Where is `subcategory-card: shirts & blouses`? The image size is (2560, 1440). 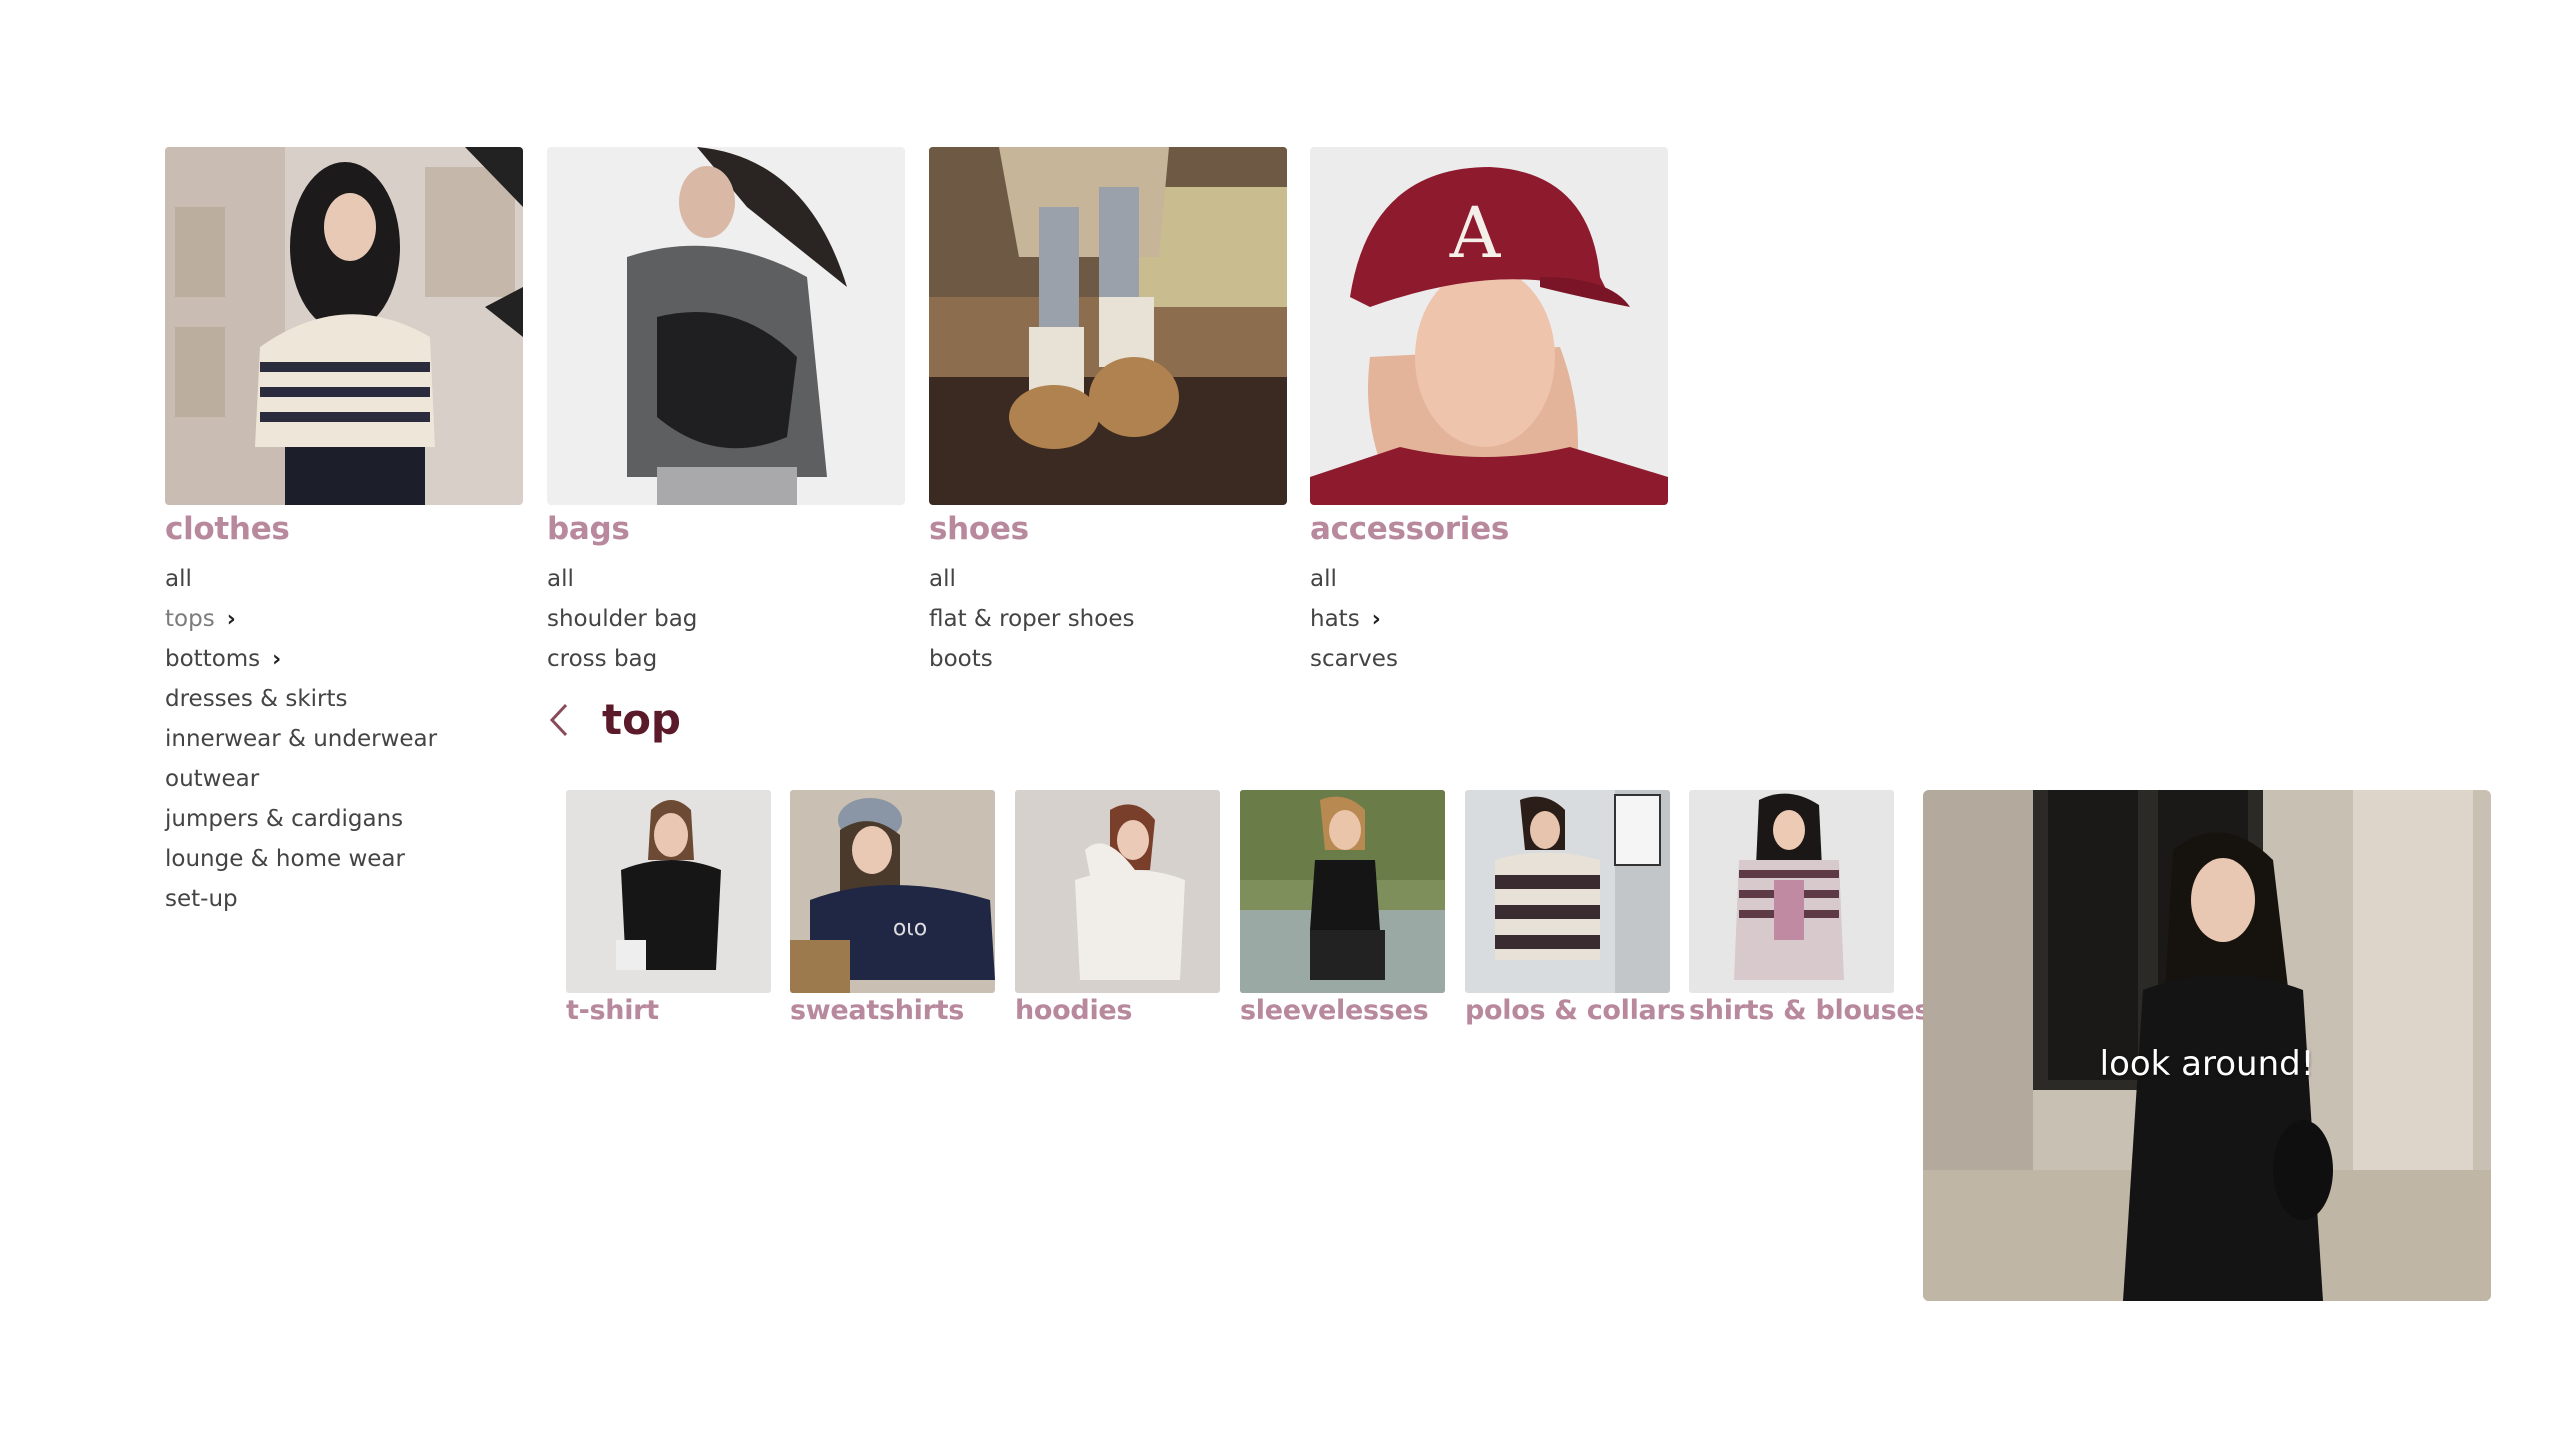
subcategory-card: shirts & blouses is located at coordinates (1810, 908).